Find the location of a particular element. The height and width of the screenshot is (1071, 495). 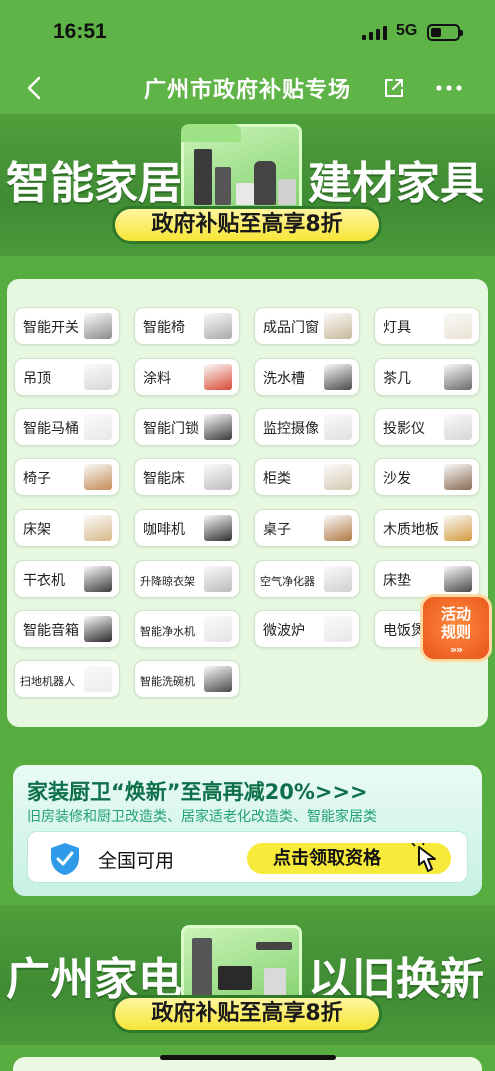

renovation-claim-row: 全国可用 点击领取资格 is located at coordinates (247, 857).